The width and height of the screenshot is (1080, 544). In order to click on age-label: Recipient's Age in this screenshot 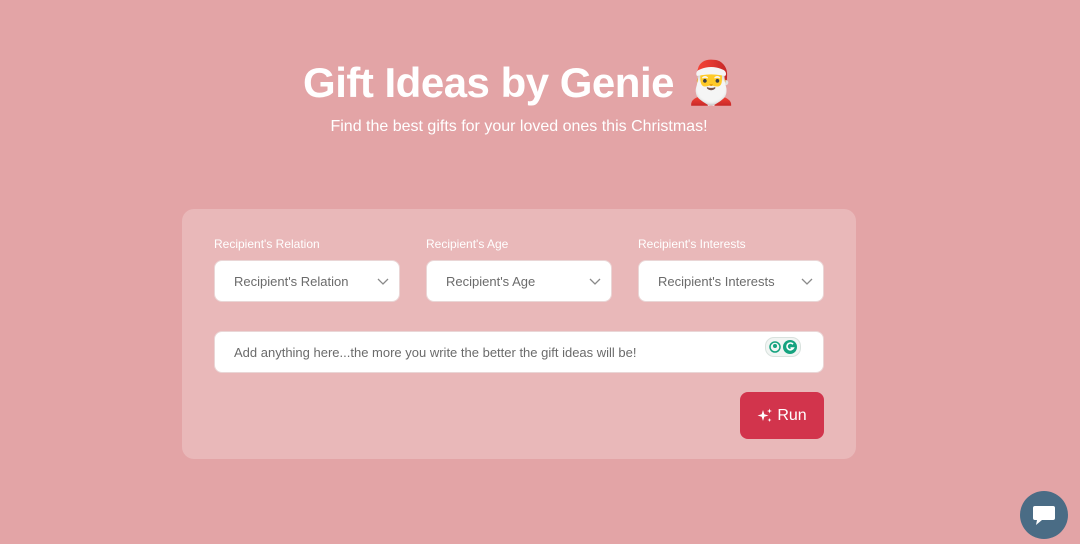, I will do `click(467, 244)`.